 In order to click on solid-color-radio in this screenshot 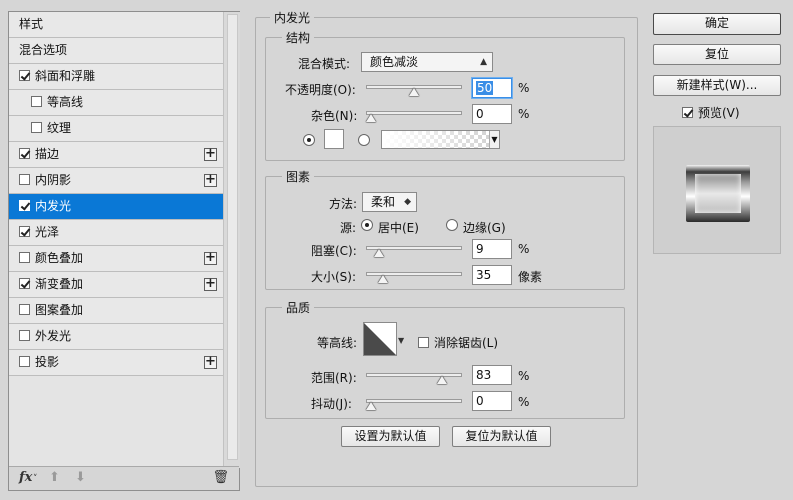, I will do `click(309, 140)`.